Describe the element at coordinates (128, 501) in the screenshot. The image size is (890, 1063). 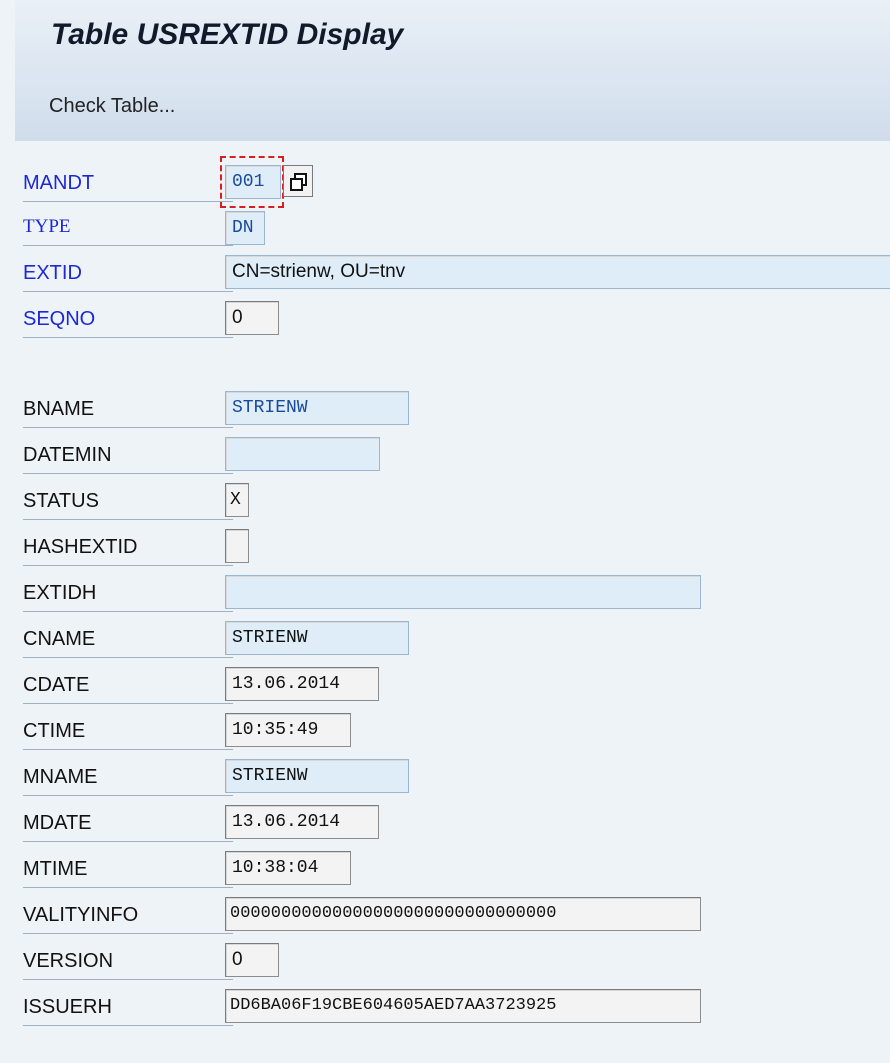
I see `label-status: STATUS` at that location.